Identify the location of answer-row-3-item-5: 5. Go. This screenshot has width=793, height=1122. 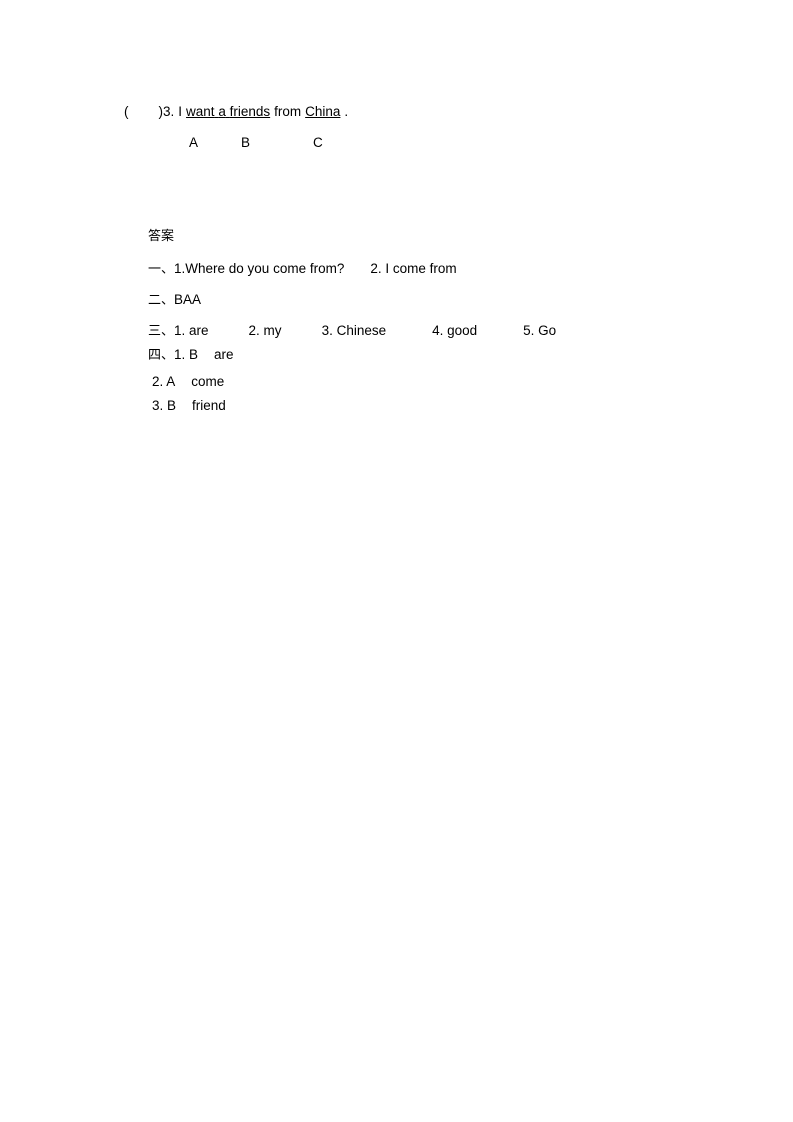
(540, 330).